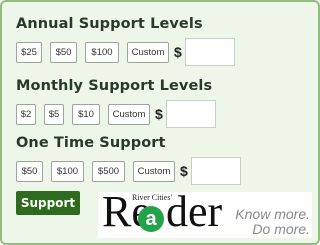  What do you see at coordinates (148, 52) in the screenshot?
I see `annual-option-custom: Custom` at bounding box center [148, 52].